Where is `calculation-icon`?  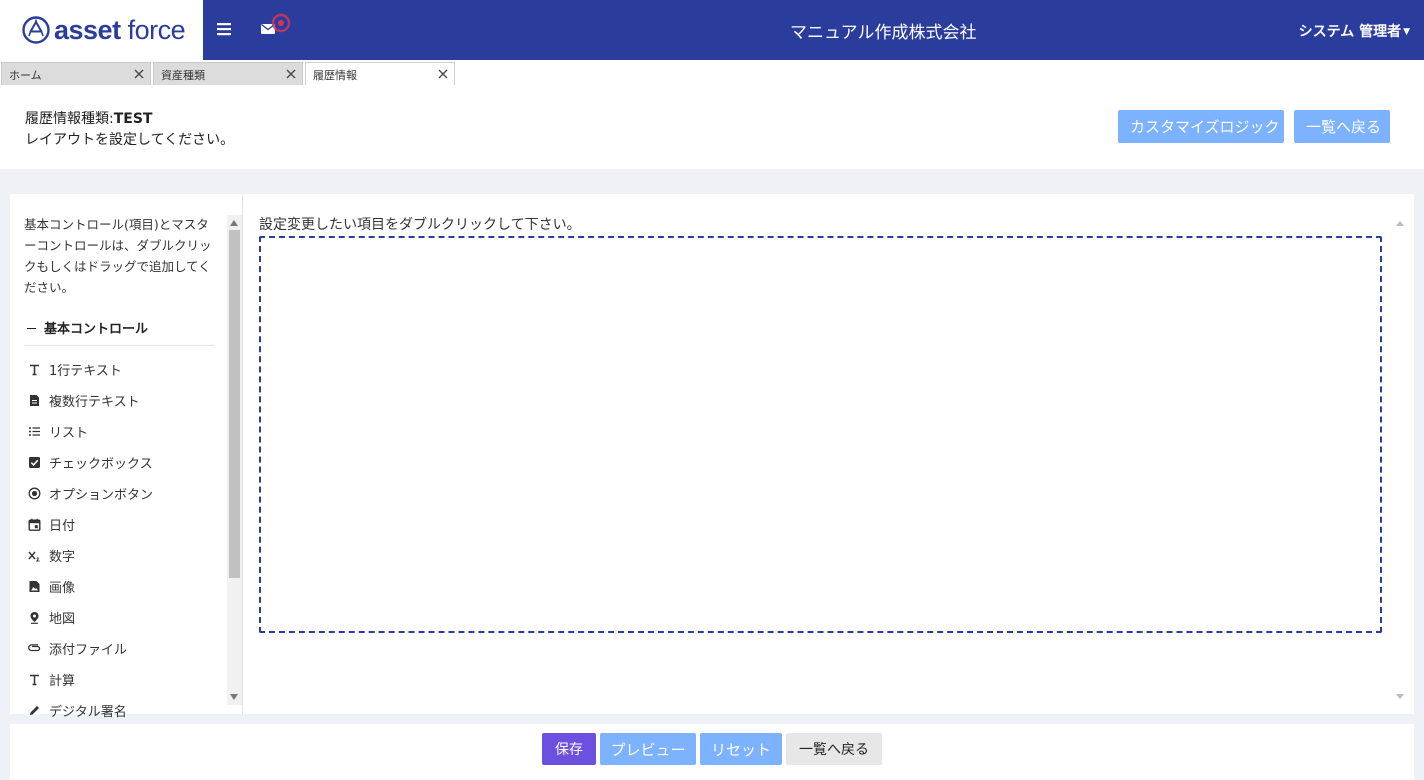
calculation-icon is located at coordinates (34, 680).